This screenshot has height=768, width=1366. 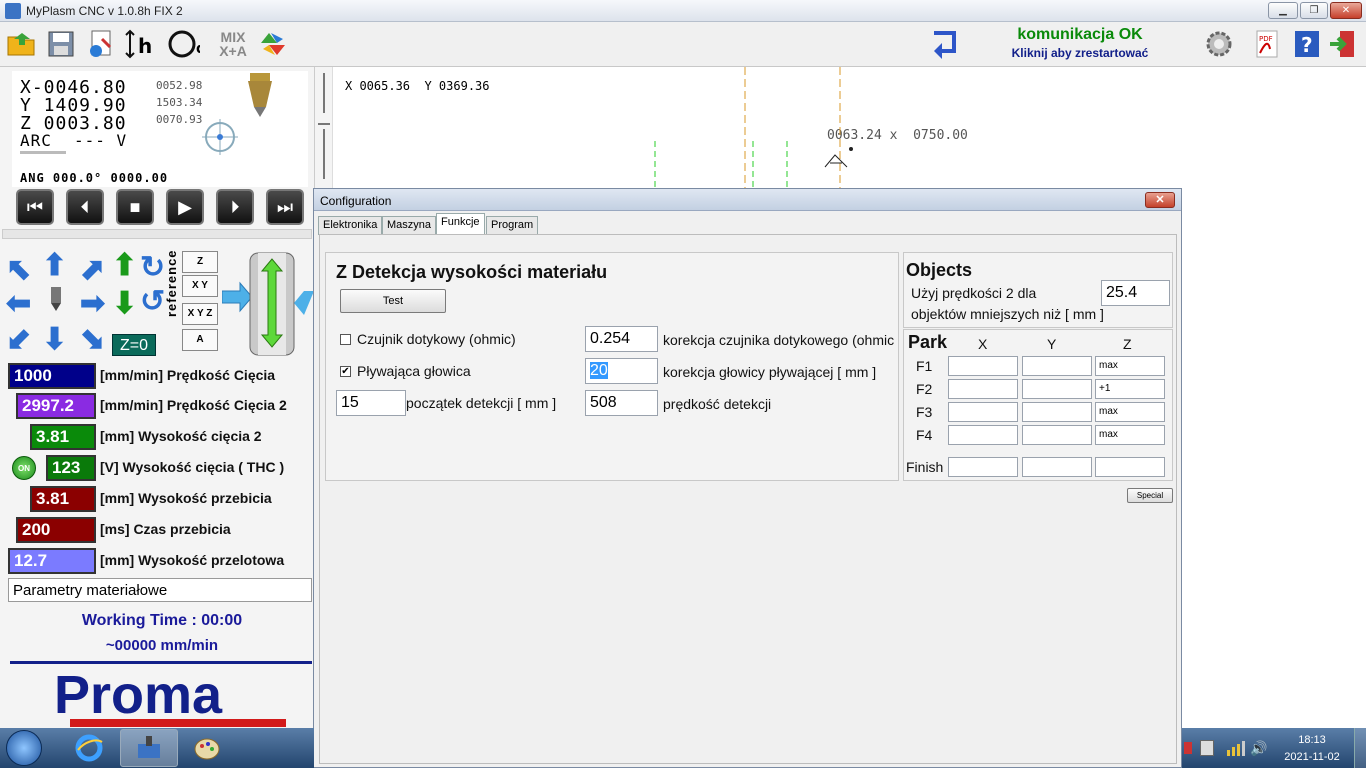 What do you see at coordinates (1307, 44) in the screenshot?
I see `help-icon: ?` at bounding box center [1307, 44].